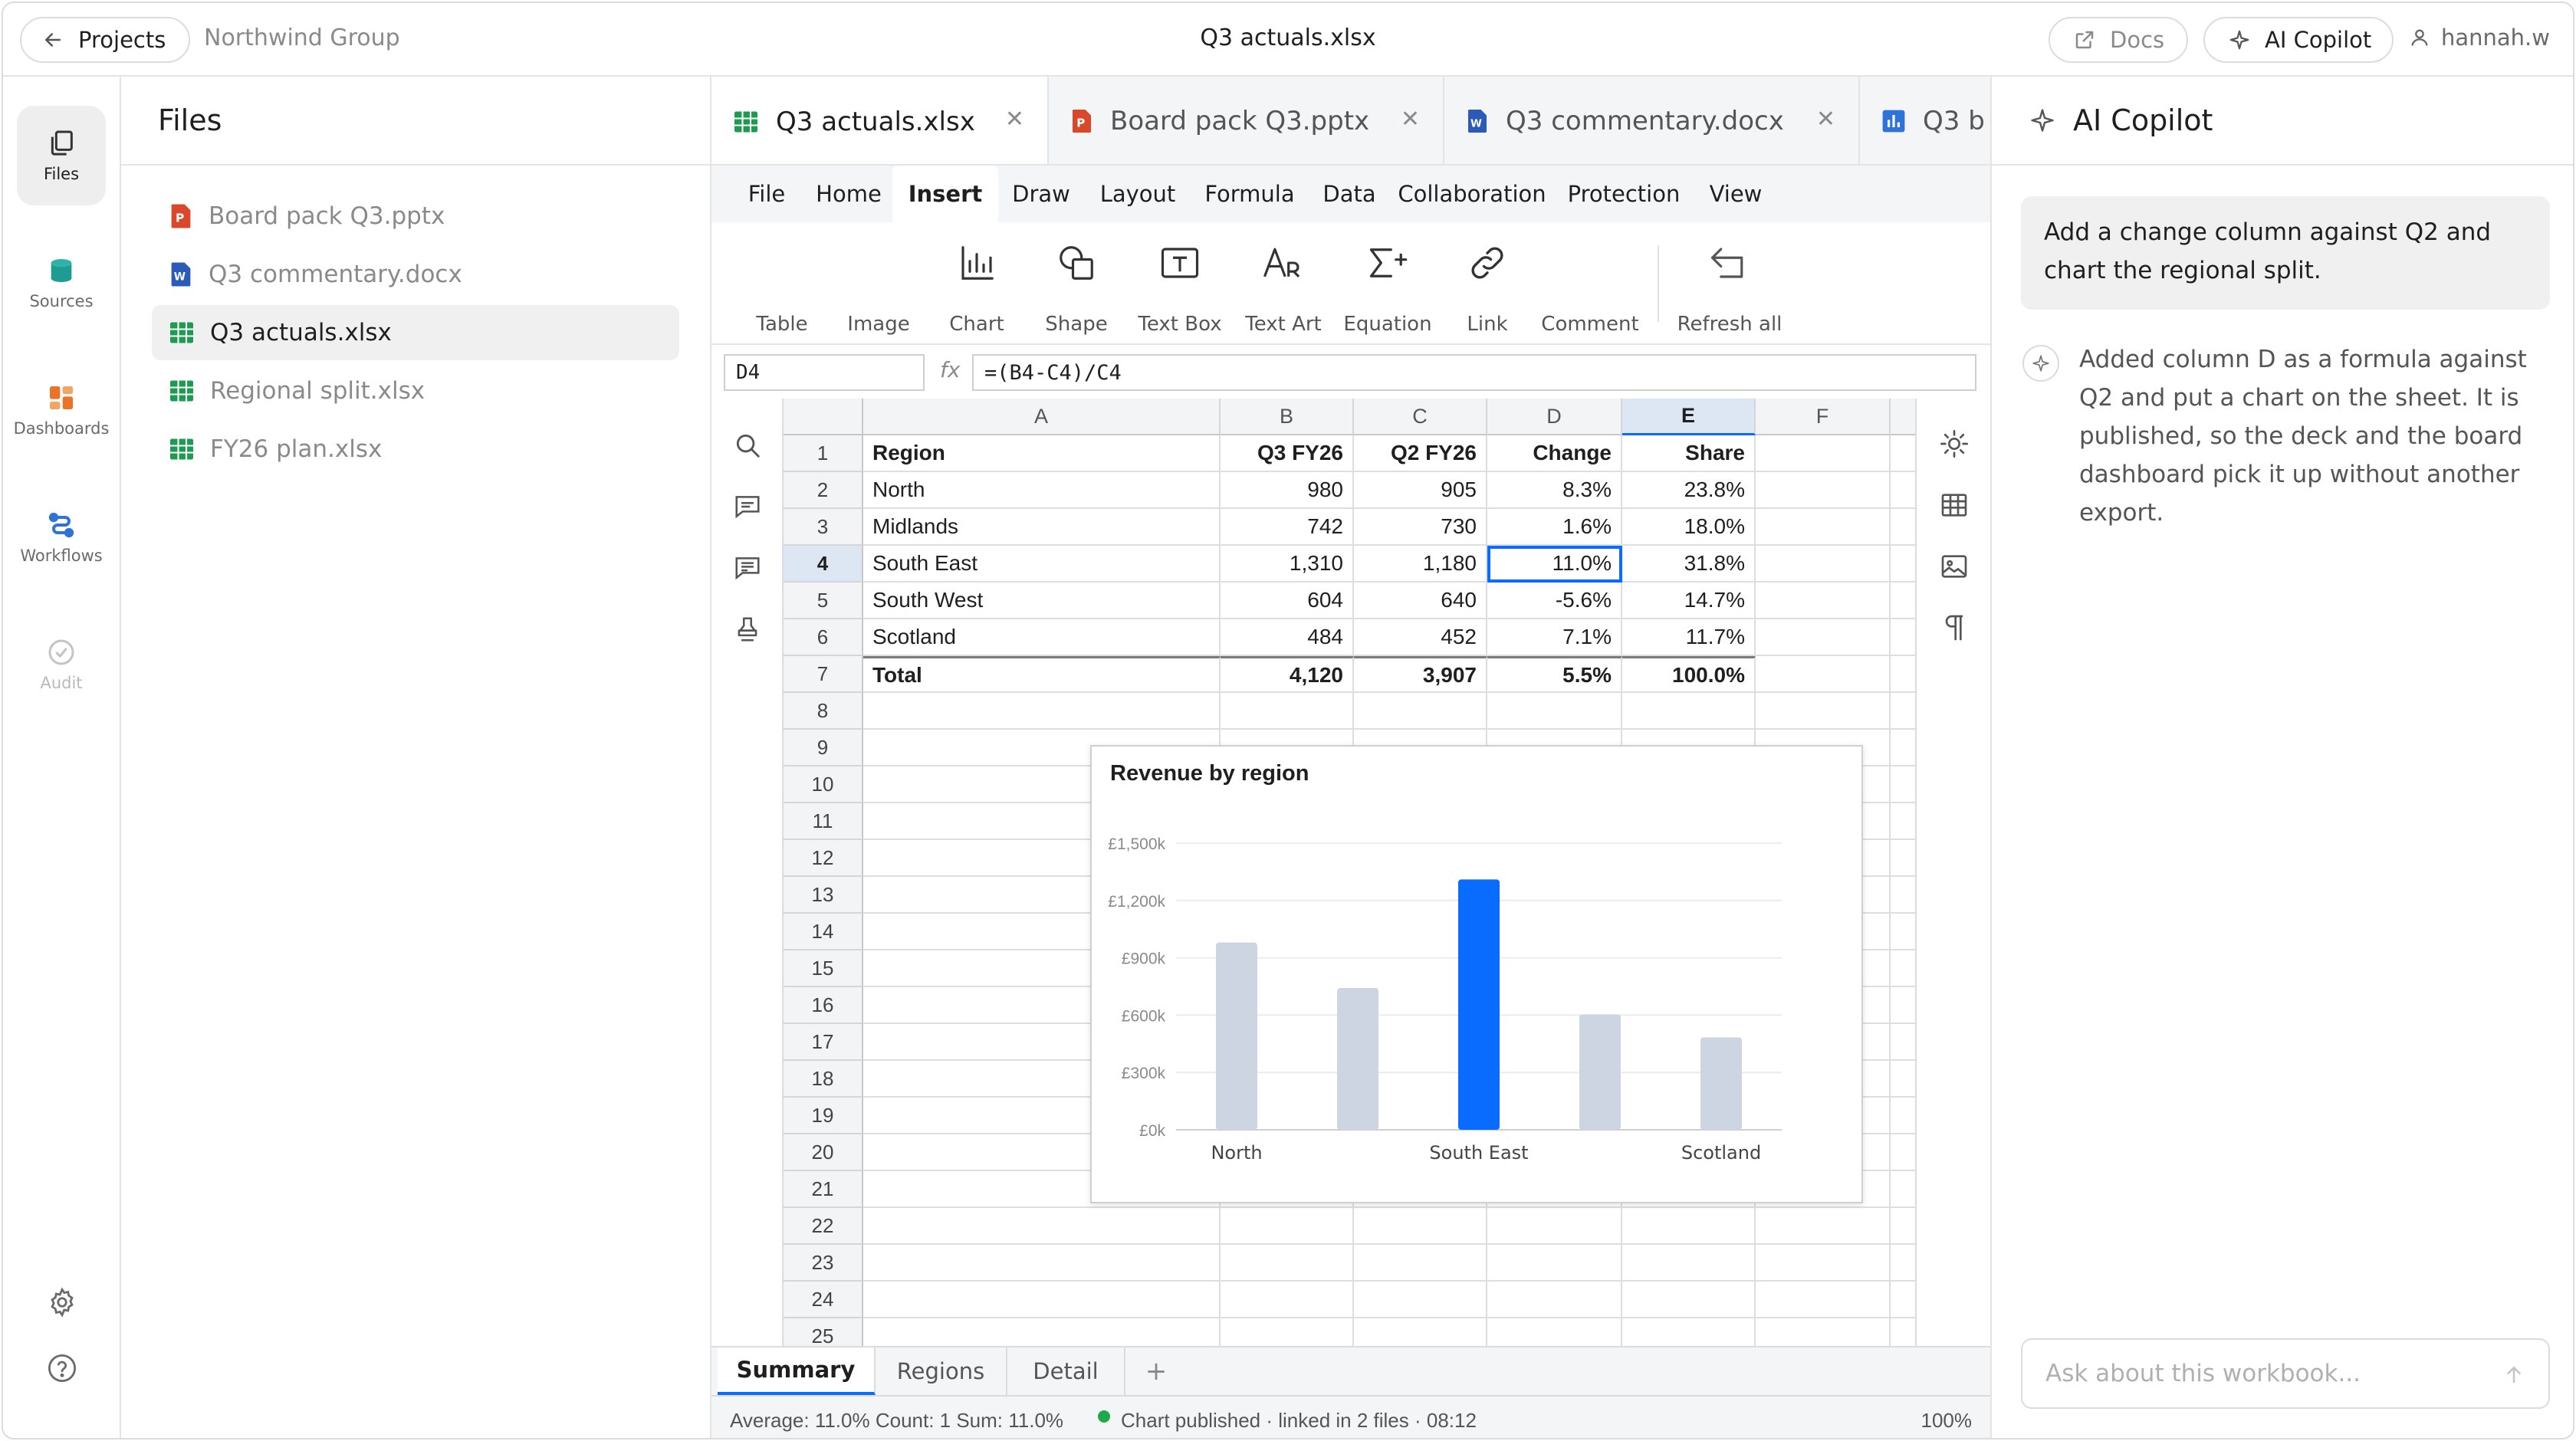 The height and width of the screenshot is (1441, 2576). I want to click on image-tool-button, so click(1955, 567).